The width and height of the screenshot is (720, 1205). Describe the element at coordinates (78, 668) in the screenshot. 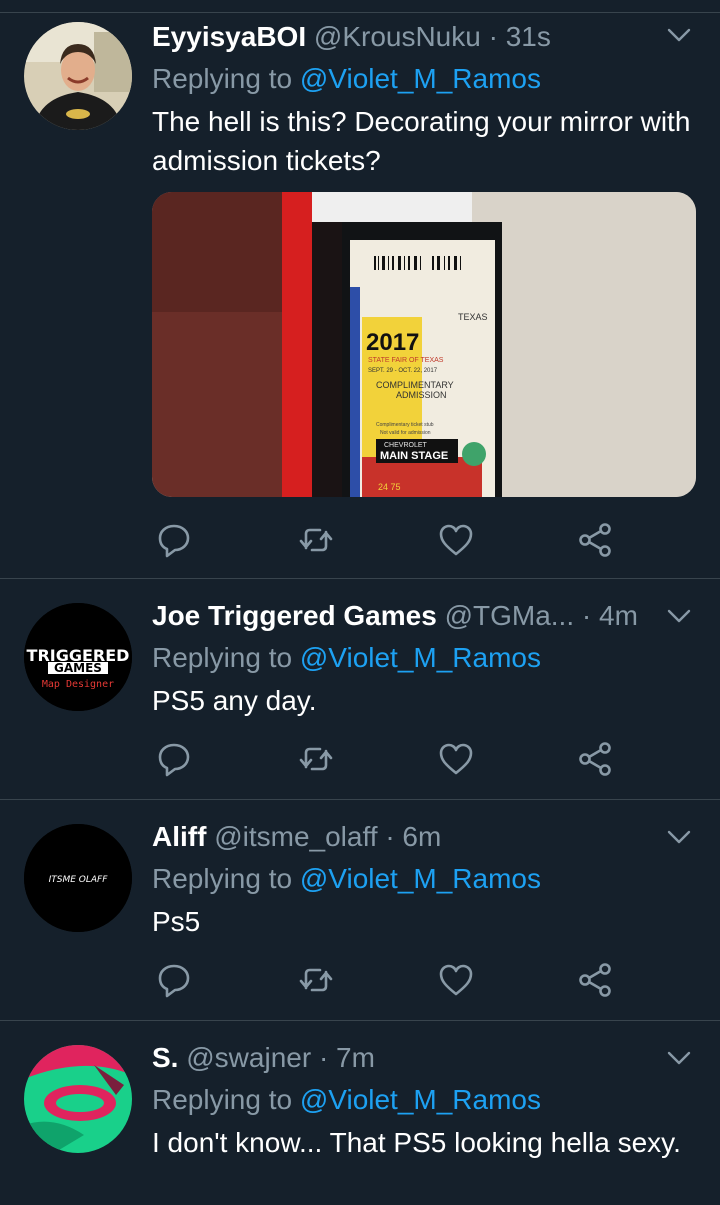

I see `avatar-brand-text-2: GAMES` at that location.